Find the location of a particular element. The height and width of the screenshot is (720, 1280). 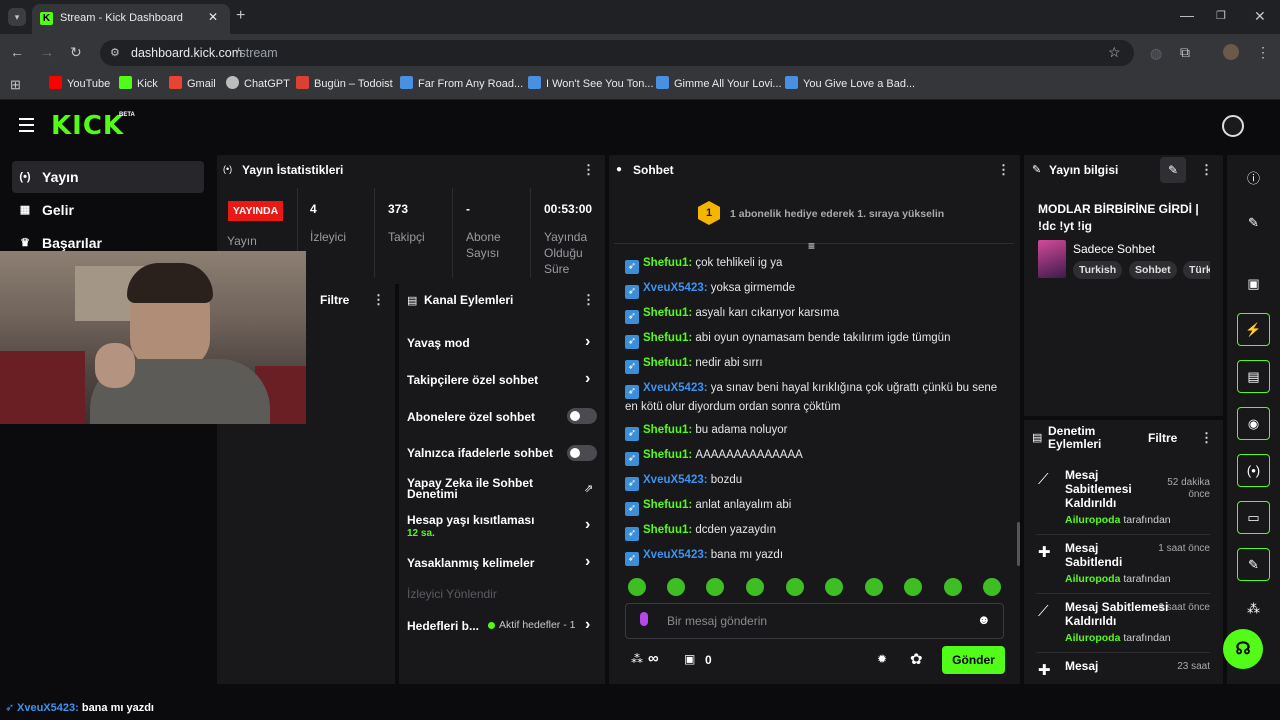

filter-menu-icon: ⋮ is located at coordinates (378, 300).